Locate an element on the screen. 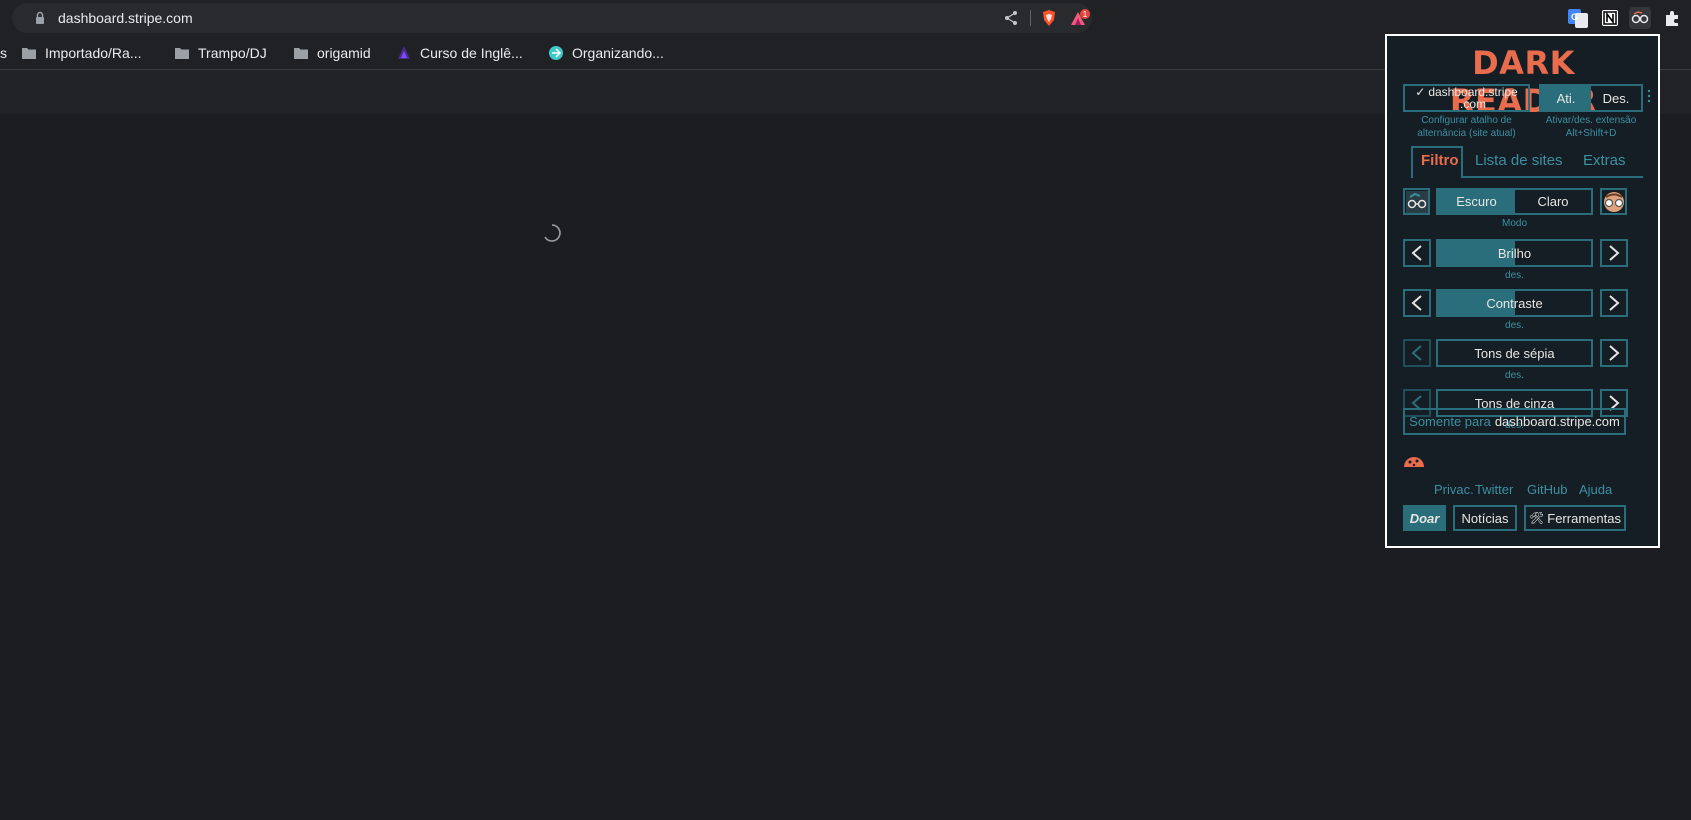  only-for-prefix: Somente para is located at coordinates (1450, 421).